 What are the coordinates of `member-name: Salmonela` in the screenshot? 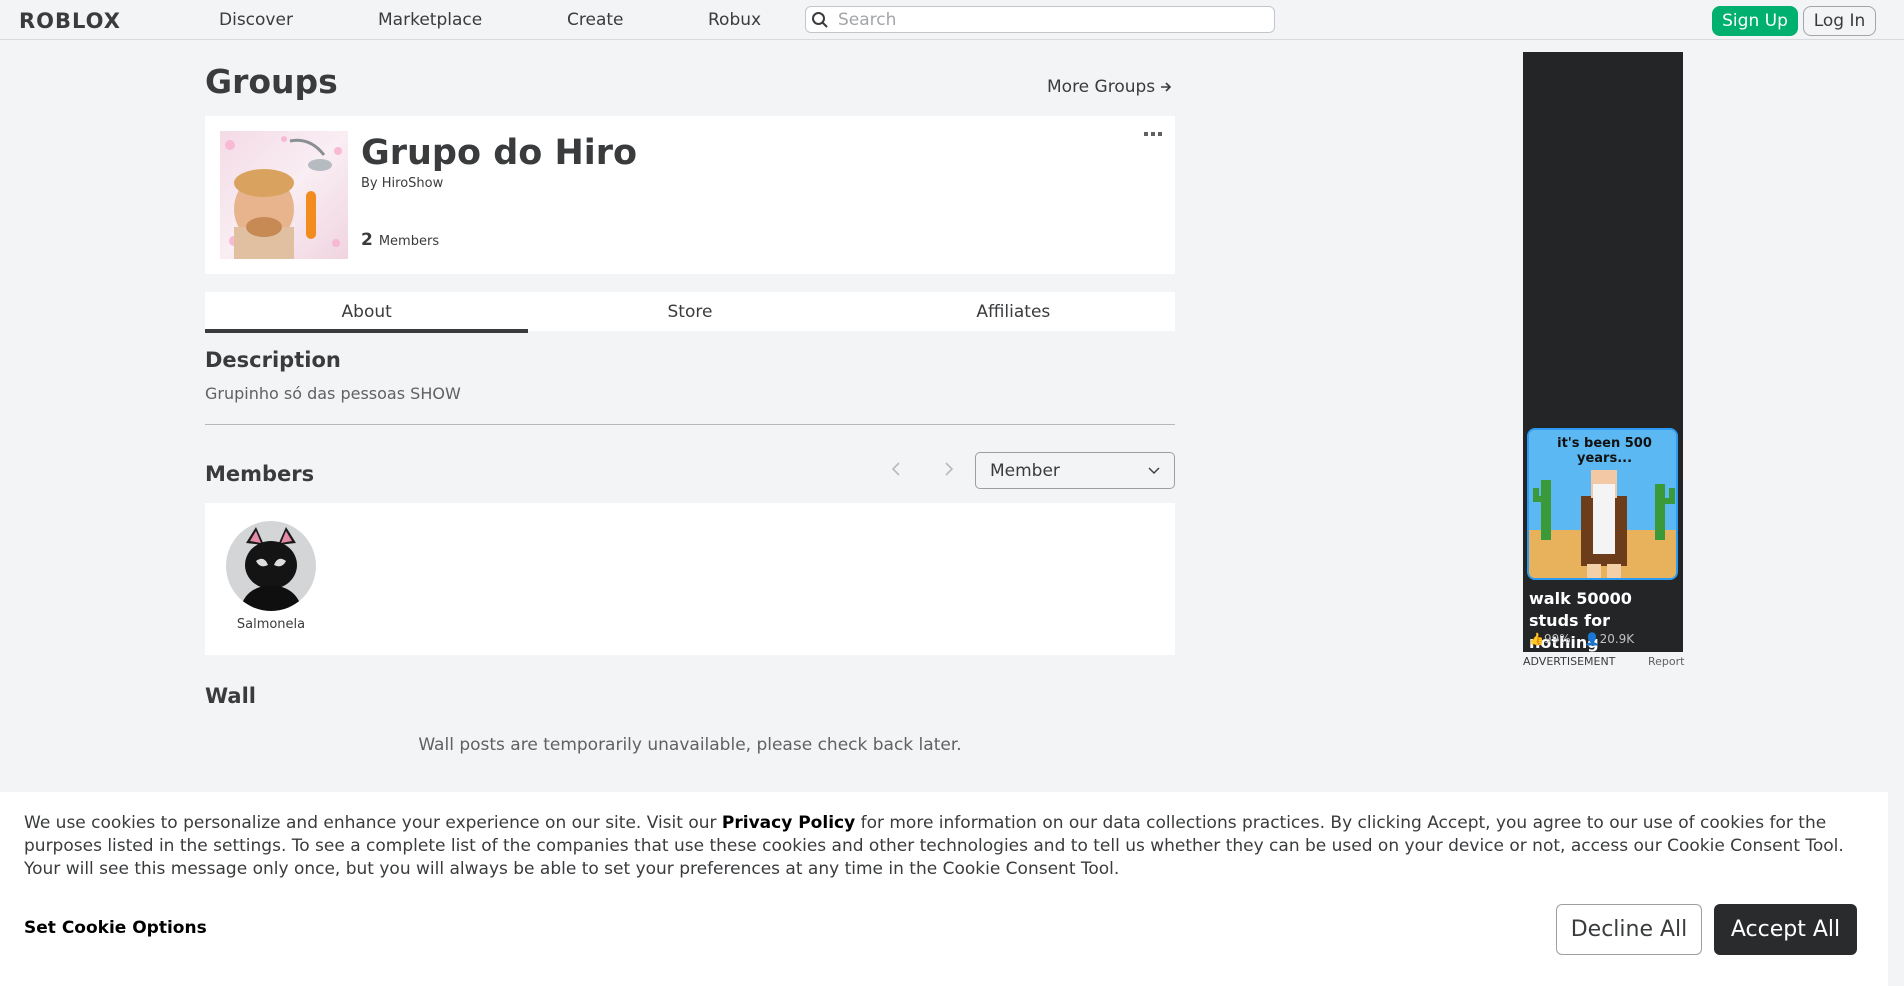 It's located at (271, 624).